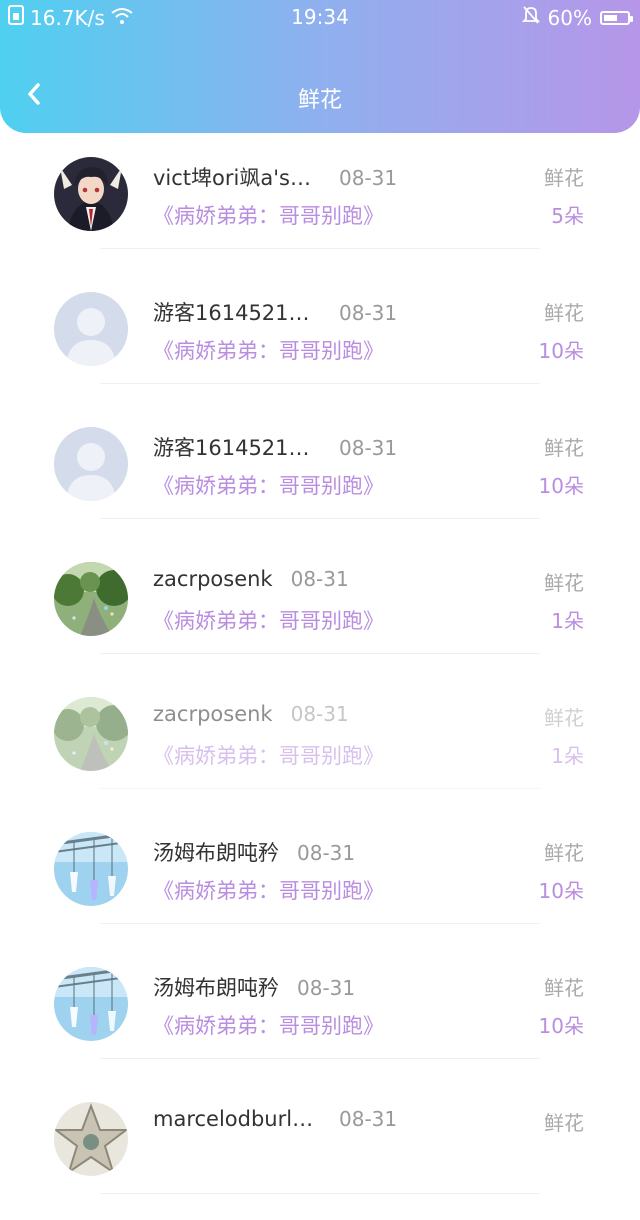 The image size is (640, 1220). Describe the element at coordinates (569, 17) in the screenshot. I see `battery-percent: 60%` at that location.